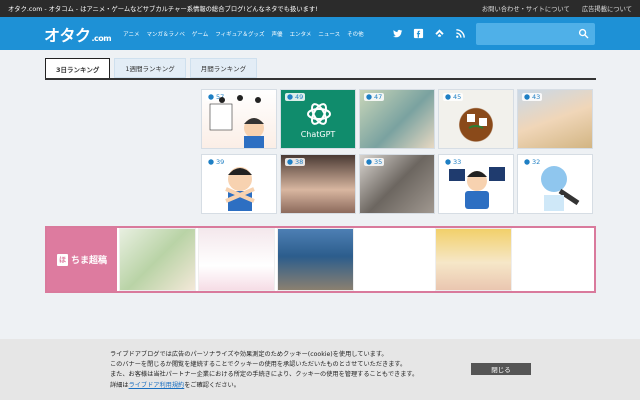  I want to click on terms-link: ライブドア利用規約, so click(157, 385).